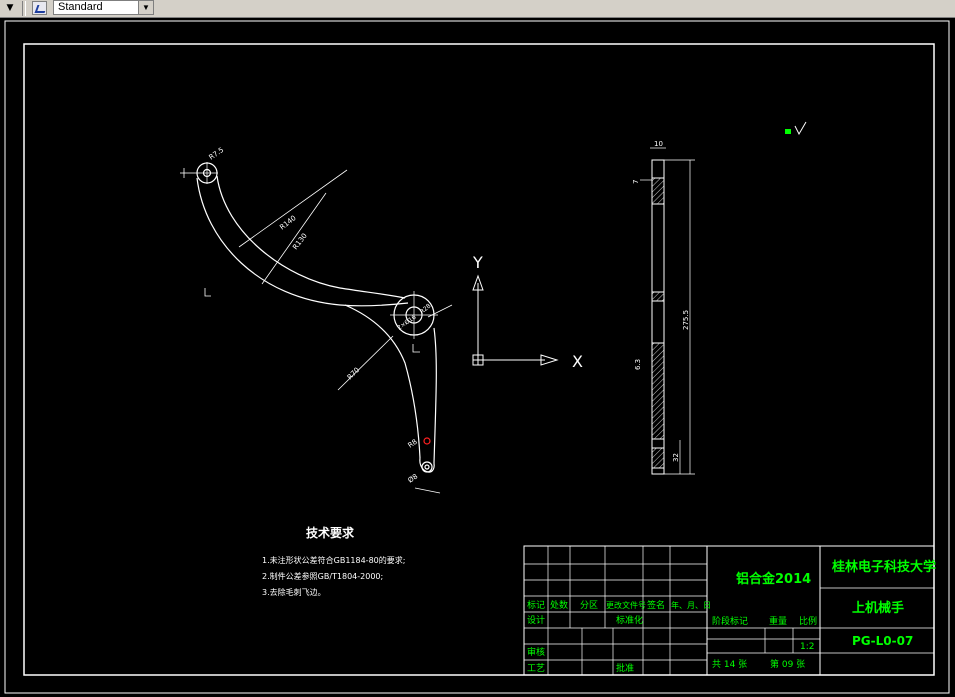  What do you see at coordinates (435, 395) in the screenshot?
I see `lower-arm-right-edge` at bounding box center [435, 395].